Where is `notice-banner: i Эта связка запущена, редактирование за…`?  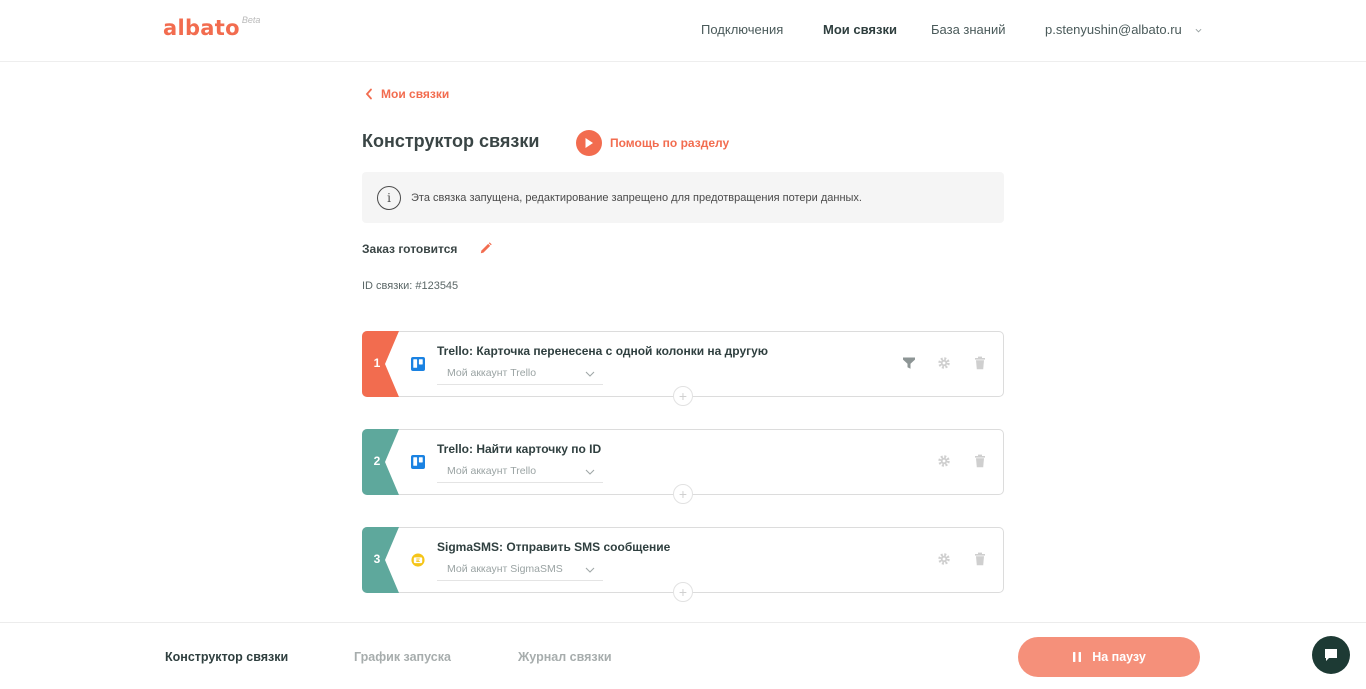 notice-banner: i Эта связка запущена, редактирование за… is located at coordinates (683, 197).